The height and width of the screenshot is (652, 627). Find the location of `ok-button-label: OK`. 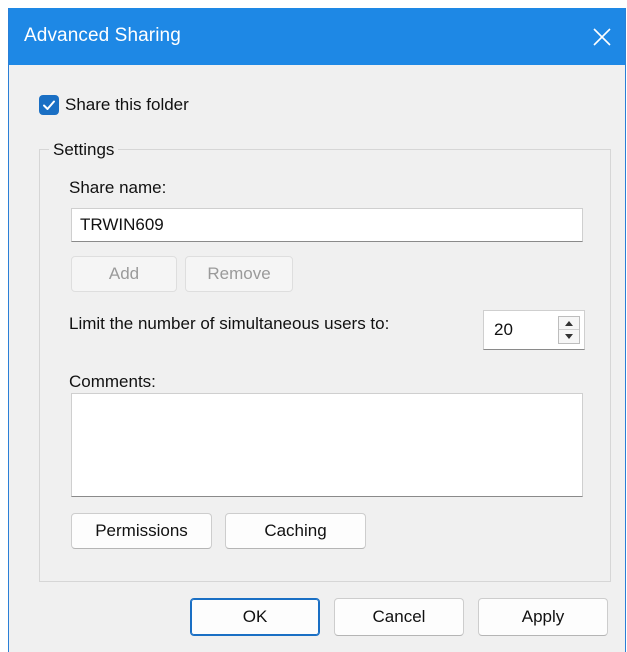

ok-button-label: OK is located at coordinates (255, 616).